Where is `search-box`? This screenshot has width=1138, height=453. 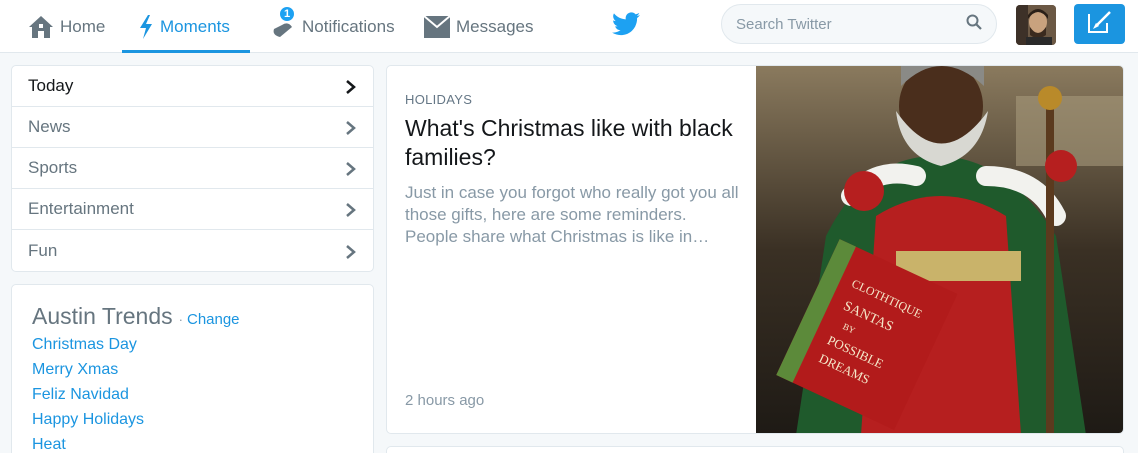
search-box is located at coordinates (859, 24).